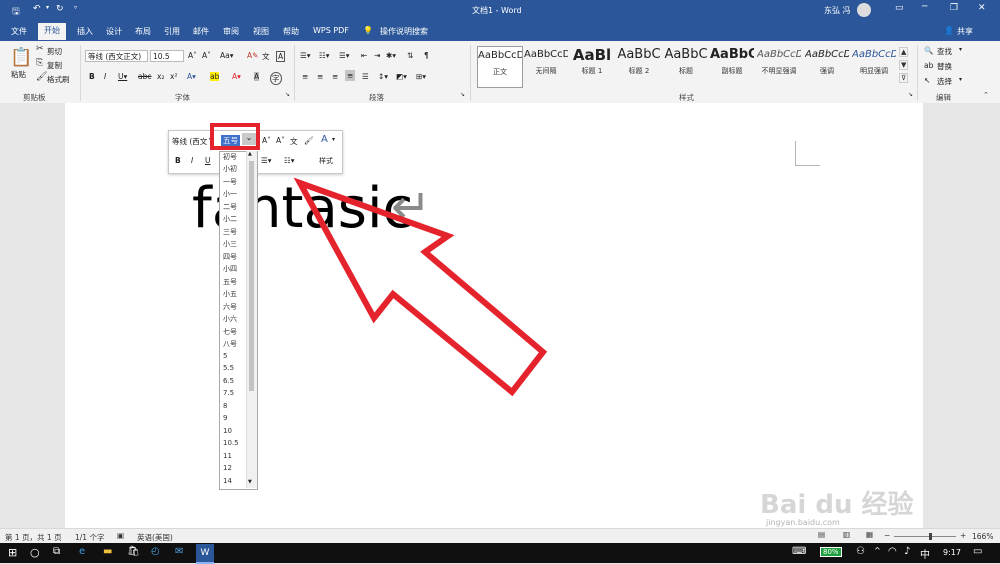  What do you see at coordinates (266, 160) in the screenshot?
I see `mini-bullets-icon: ☰▾` at bounding box center [266, 160].